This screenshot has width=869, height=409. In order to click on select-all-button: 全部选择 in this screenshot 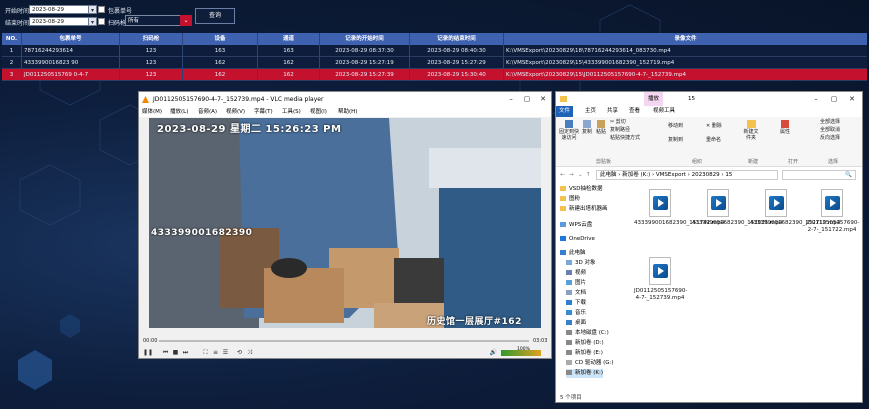, I will do `click(830, 122)`.